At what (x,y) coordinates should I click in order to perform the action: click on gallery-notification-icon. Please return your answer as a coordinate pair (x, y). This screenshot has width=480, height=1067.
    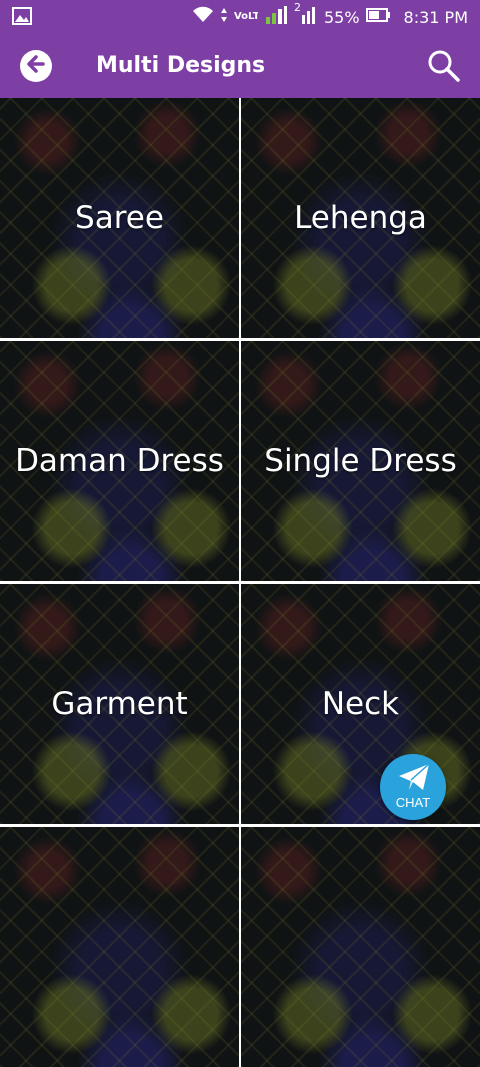
    Looking at the image, I should click on (22, 18).